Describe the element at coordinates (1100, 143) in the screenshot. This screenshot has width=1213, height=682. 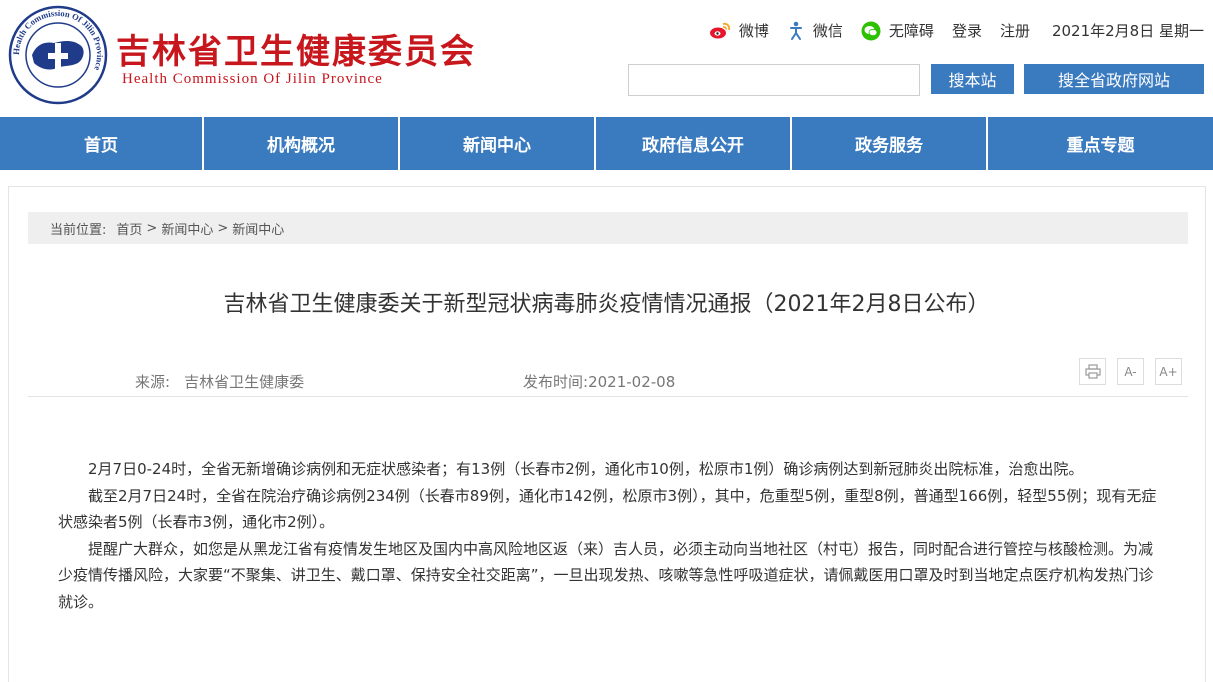
I see `nav-item-topics: 重点专题` at that location.